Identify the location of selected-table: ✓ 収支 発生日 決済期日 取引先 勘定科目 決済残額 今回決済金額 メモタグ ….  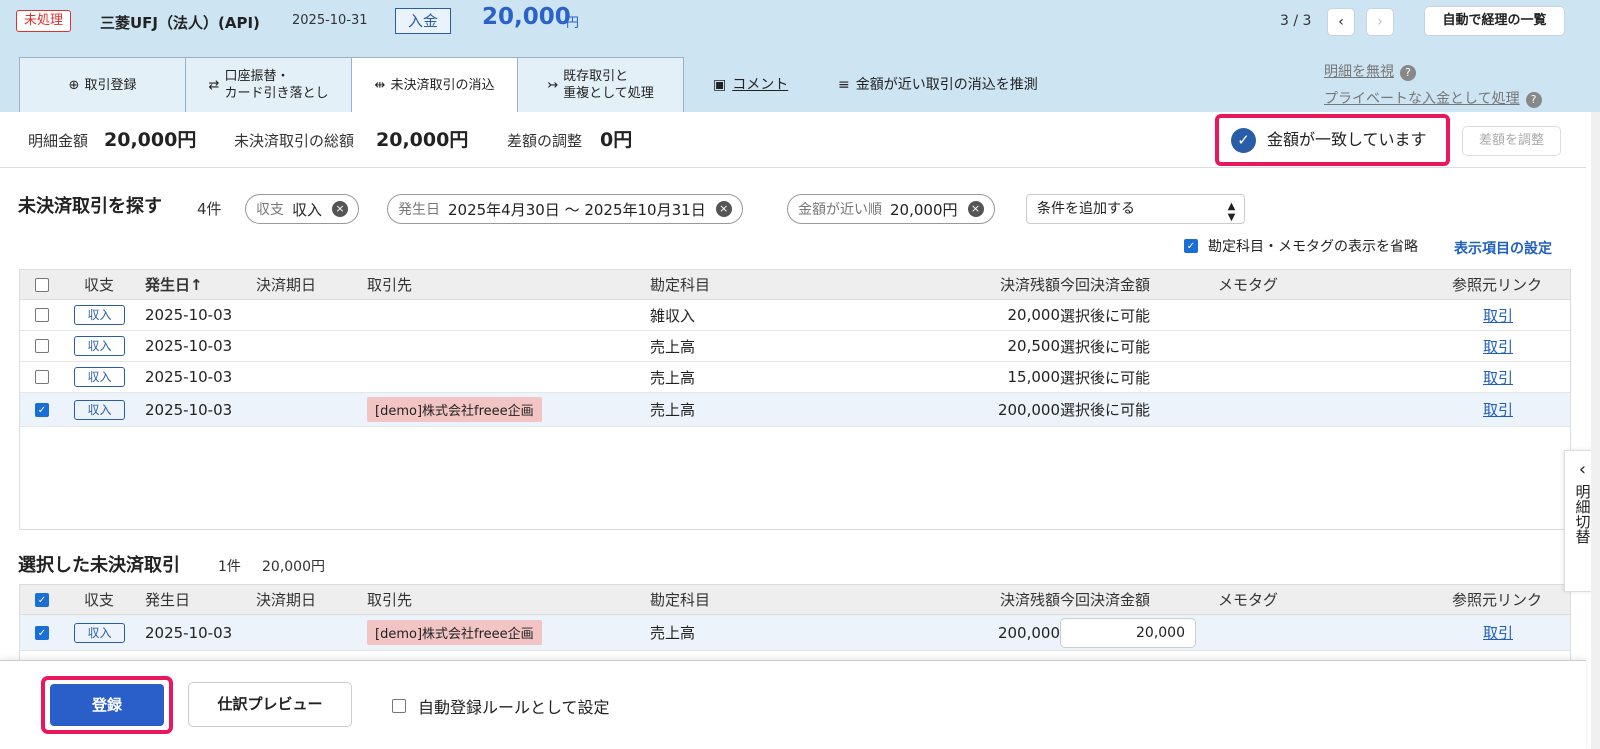
(795, 622).